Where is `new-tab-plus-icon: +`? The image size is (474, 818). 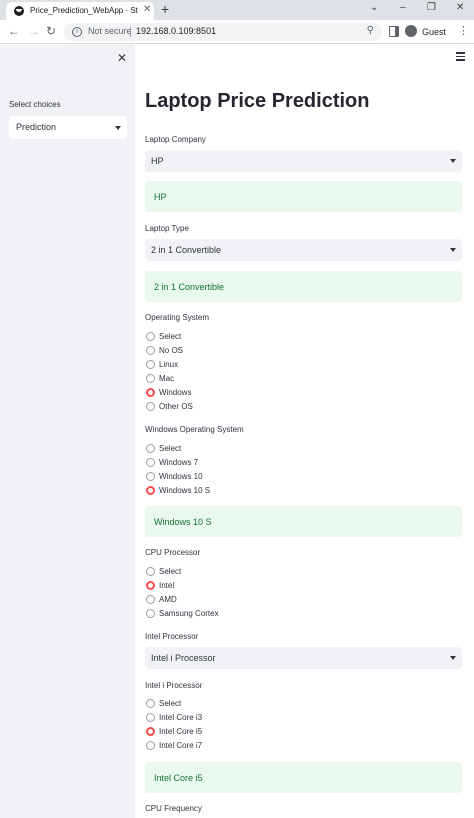 new-tab-plus-icon: + is located at coordinates (165, 9).